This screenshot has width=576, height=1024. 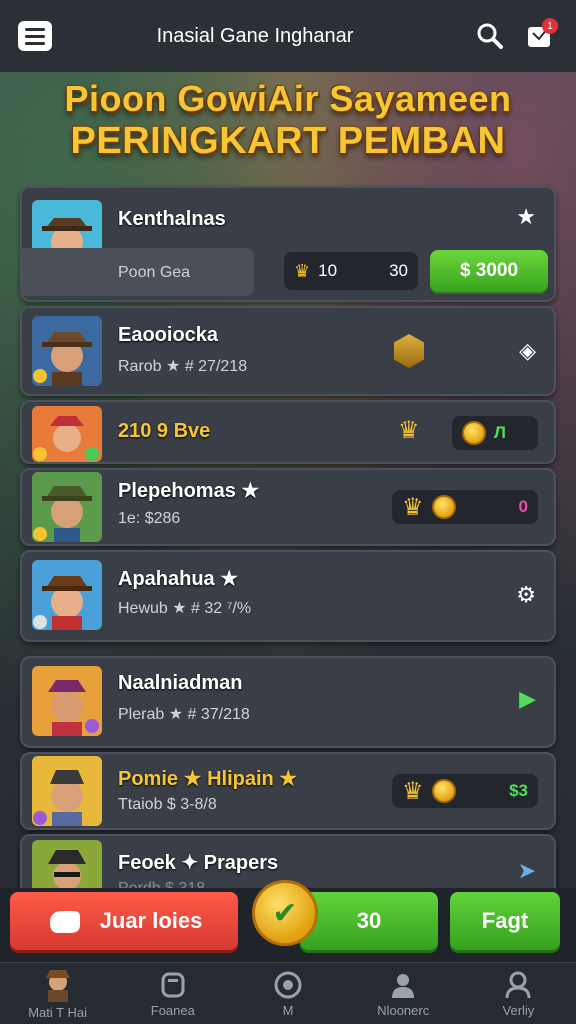 I want to click on tab-target: M, so click(x=287, y=993).